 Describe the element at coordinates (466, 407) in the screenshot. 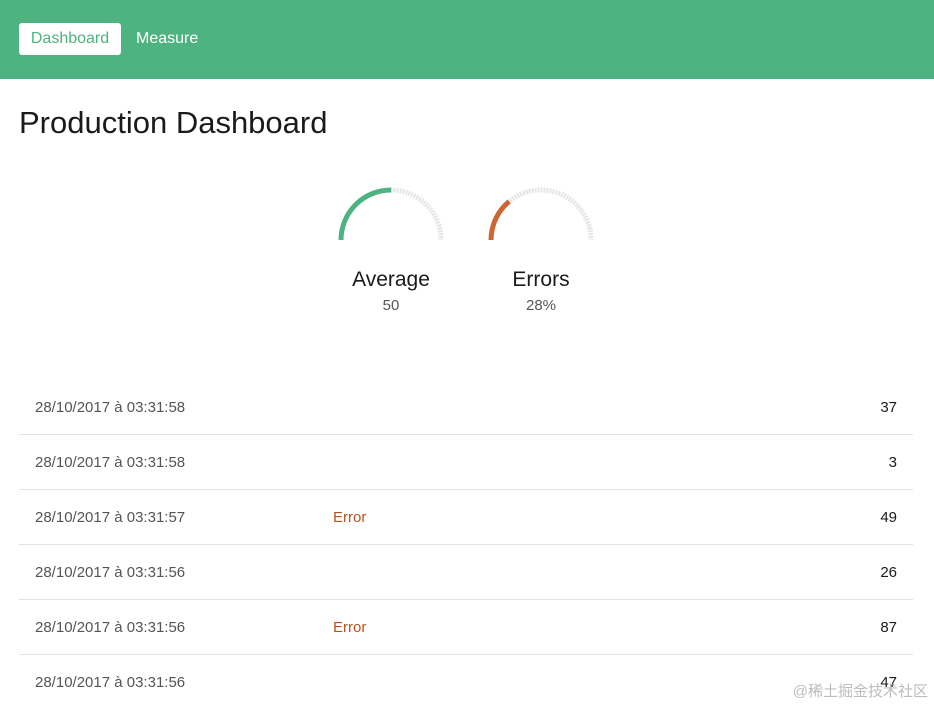

I see `table-row: 28/10/2017 à 03:31:58 37` at that location.